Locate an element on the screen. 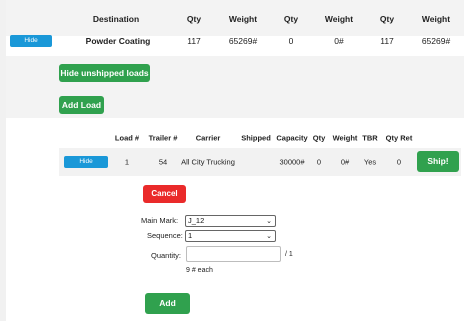 The height and width of the screenshot is (321, 464). quantity-input is located at coordinates (233, 254).